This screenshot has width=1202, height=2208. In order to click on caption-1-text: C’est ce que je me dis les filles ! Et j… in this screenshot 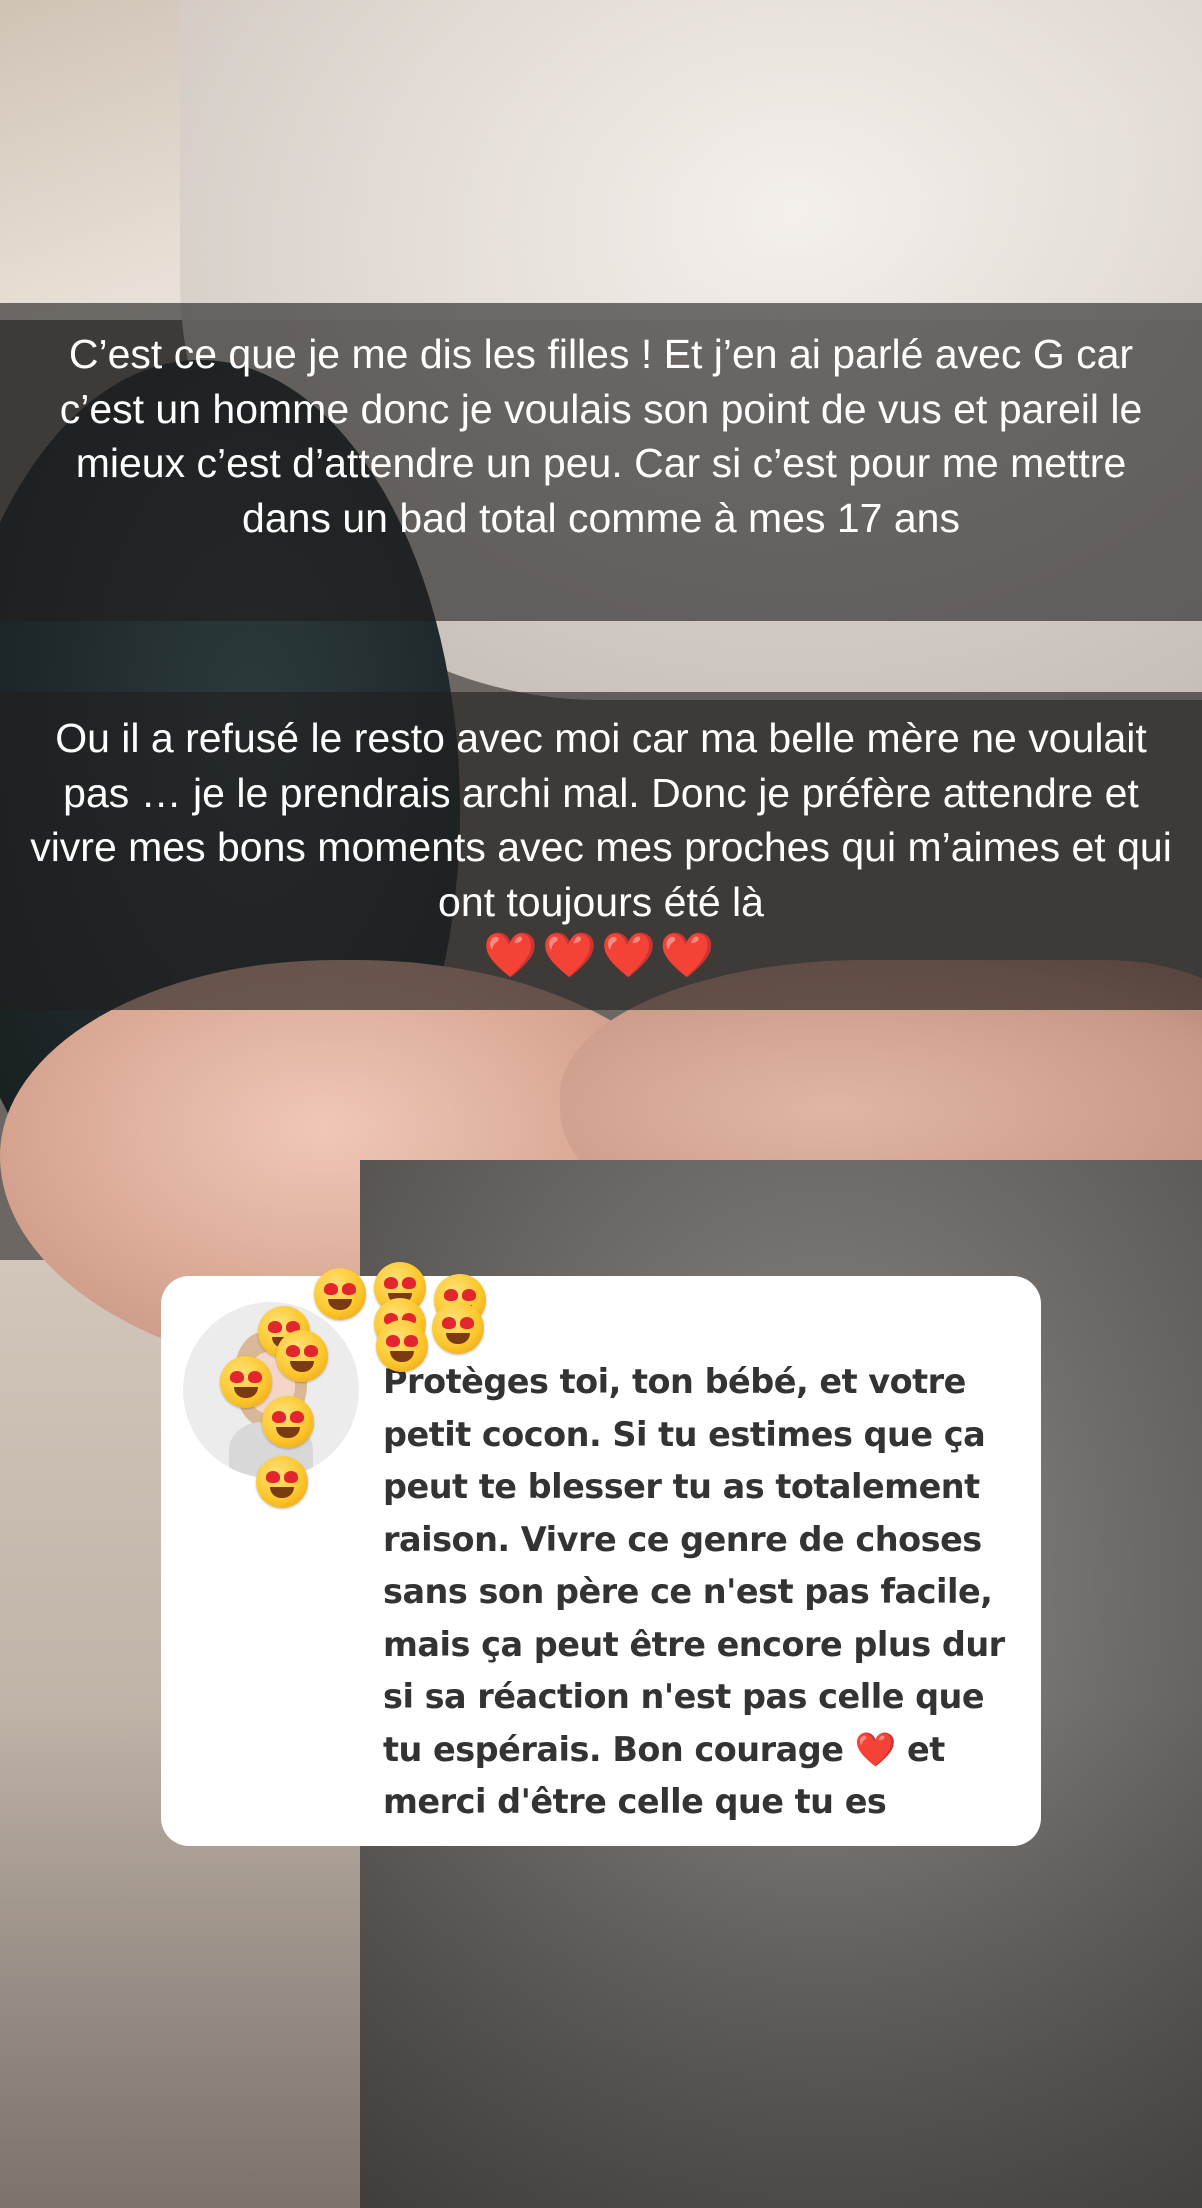, I will do `click(601, 436)`.